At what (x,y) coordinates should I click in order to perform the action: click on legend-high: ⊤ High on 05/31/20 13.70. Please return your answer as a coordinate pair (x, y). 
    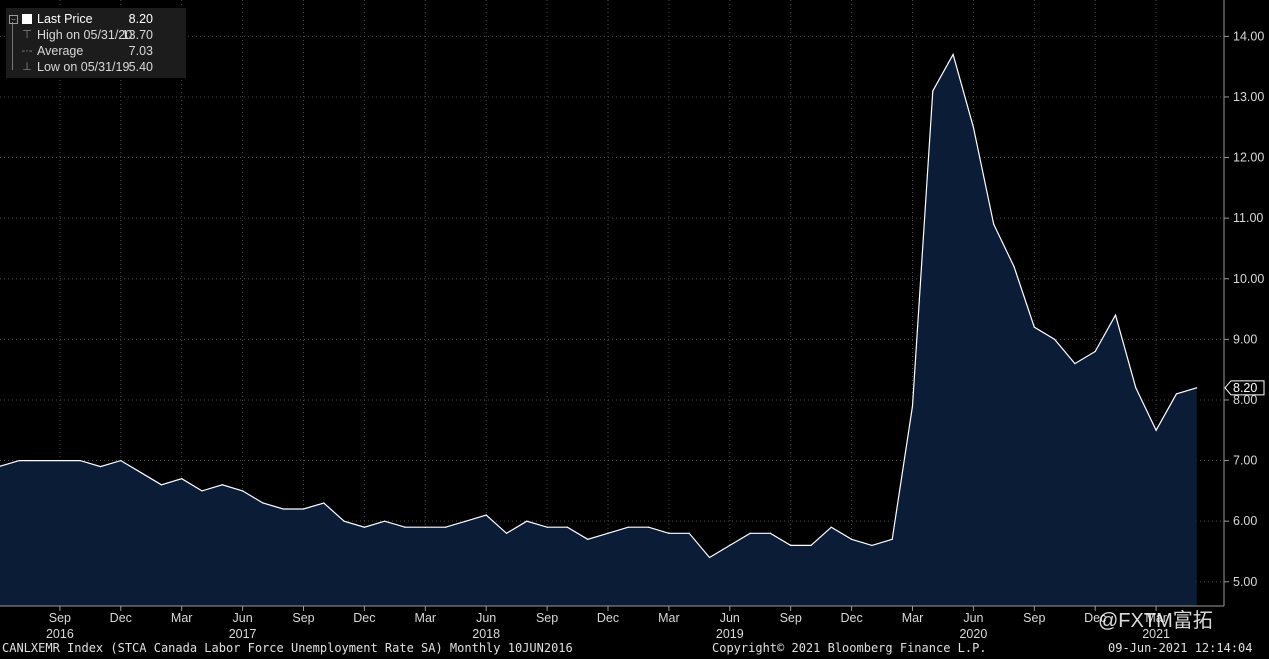
    Looking at the image, I should click on (96, 35).